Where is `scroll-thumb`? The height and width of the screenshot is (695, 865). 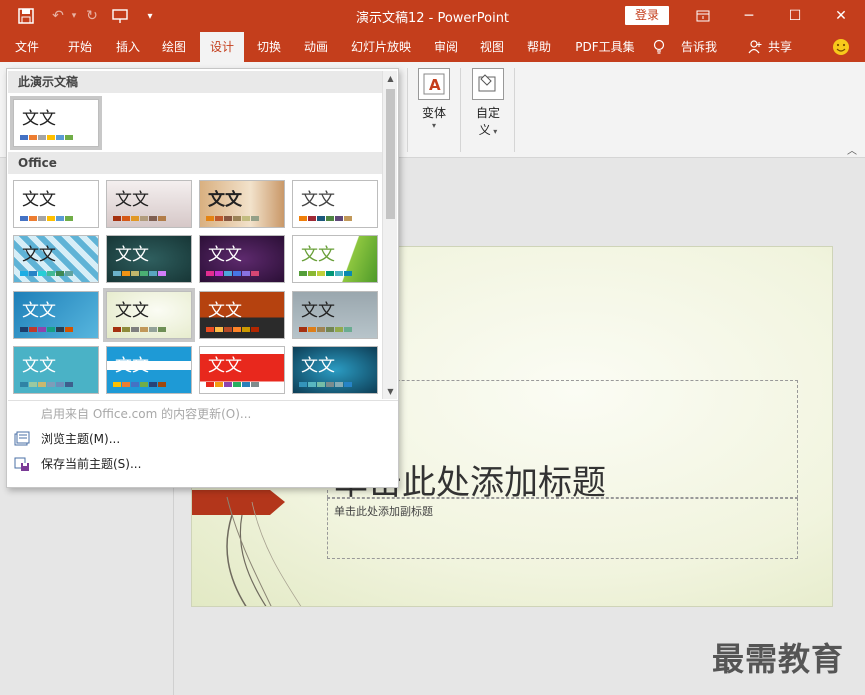
scroll-thumb is located at coordinates (390, 154).